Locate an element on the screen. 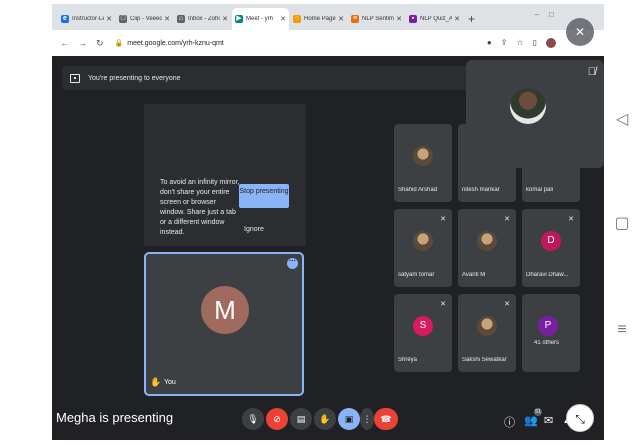  participant-tile: ✕ satyam tomar is located at coordinates (423, 248).